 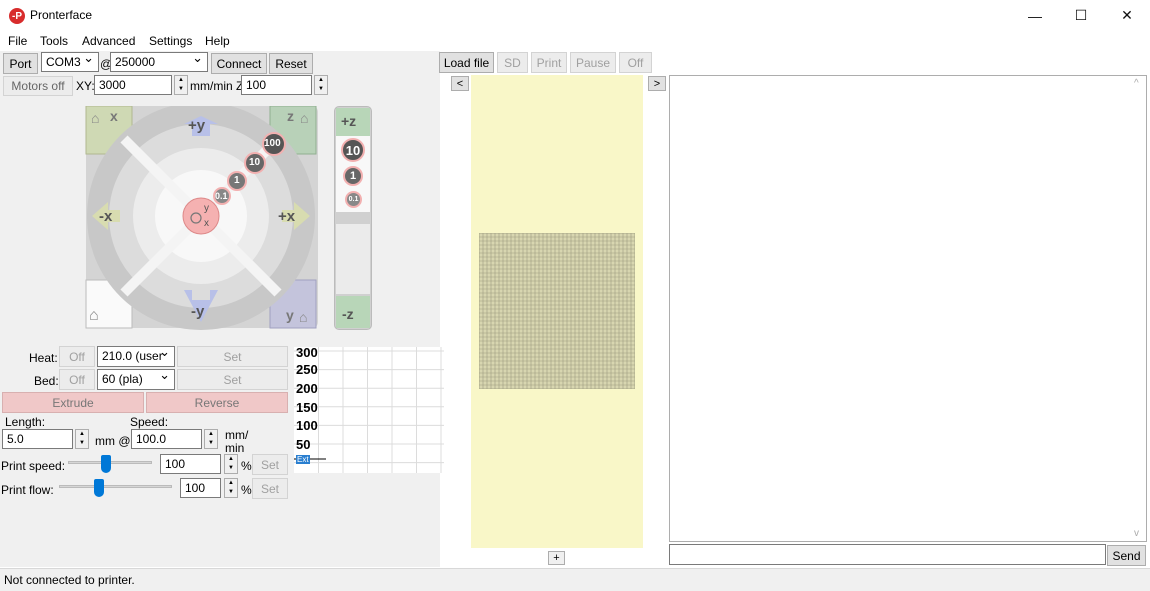 I want to click on graph-tick-250: 250, so click(x=307, y=369).